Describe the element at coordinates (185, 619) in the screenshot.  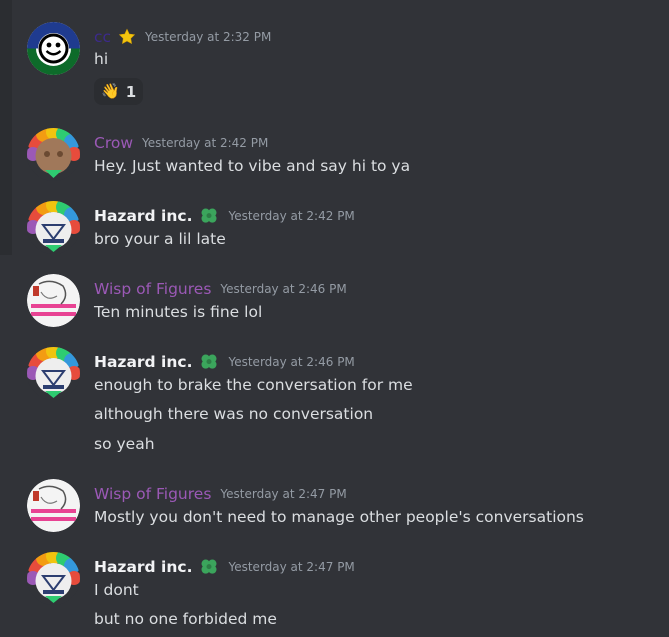
I see `message-text: but no one forbided me` at that location.